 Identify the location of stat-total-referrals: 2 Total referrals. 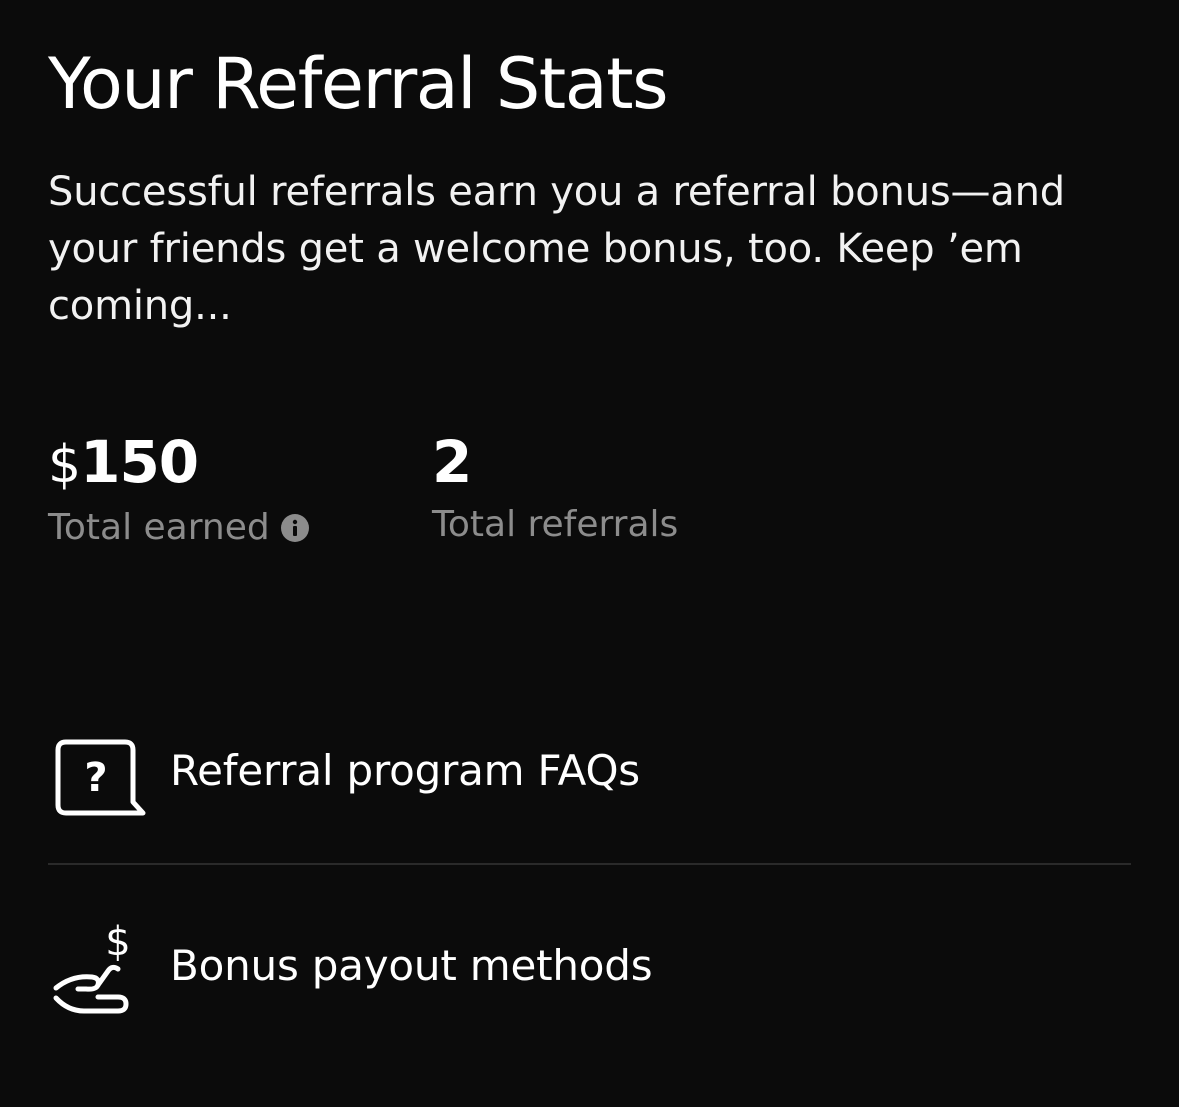
(555, 489).